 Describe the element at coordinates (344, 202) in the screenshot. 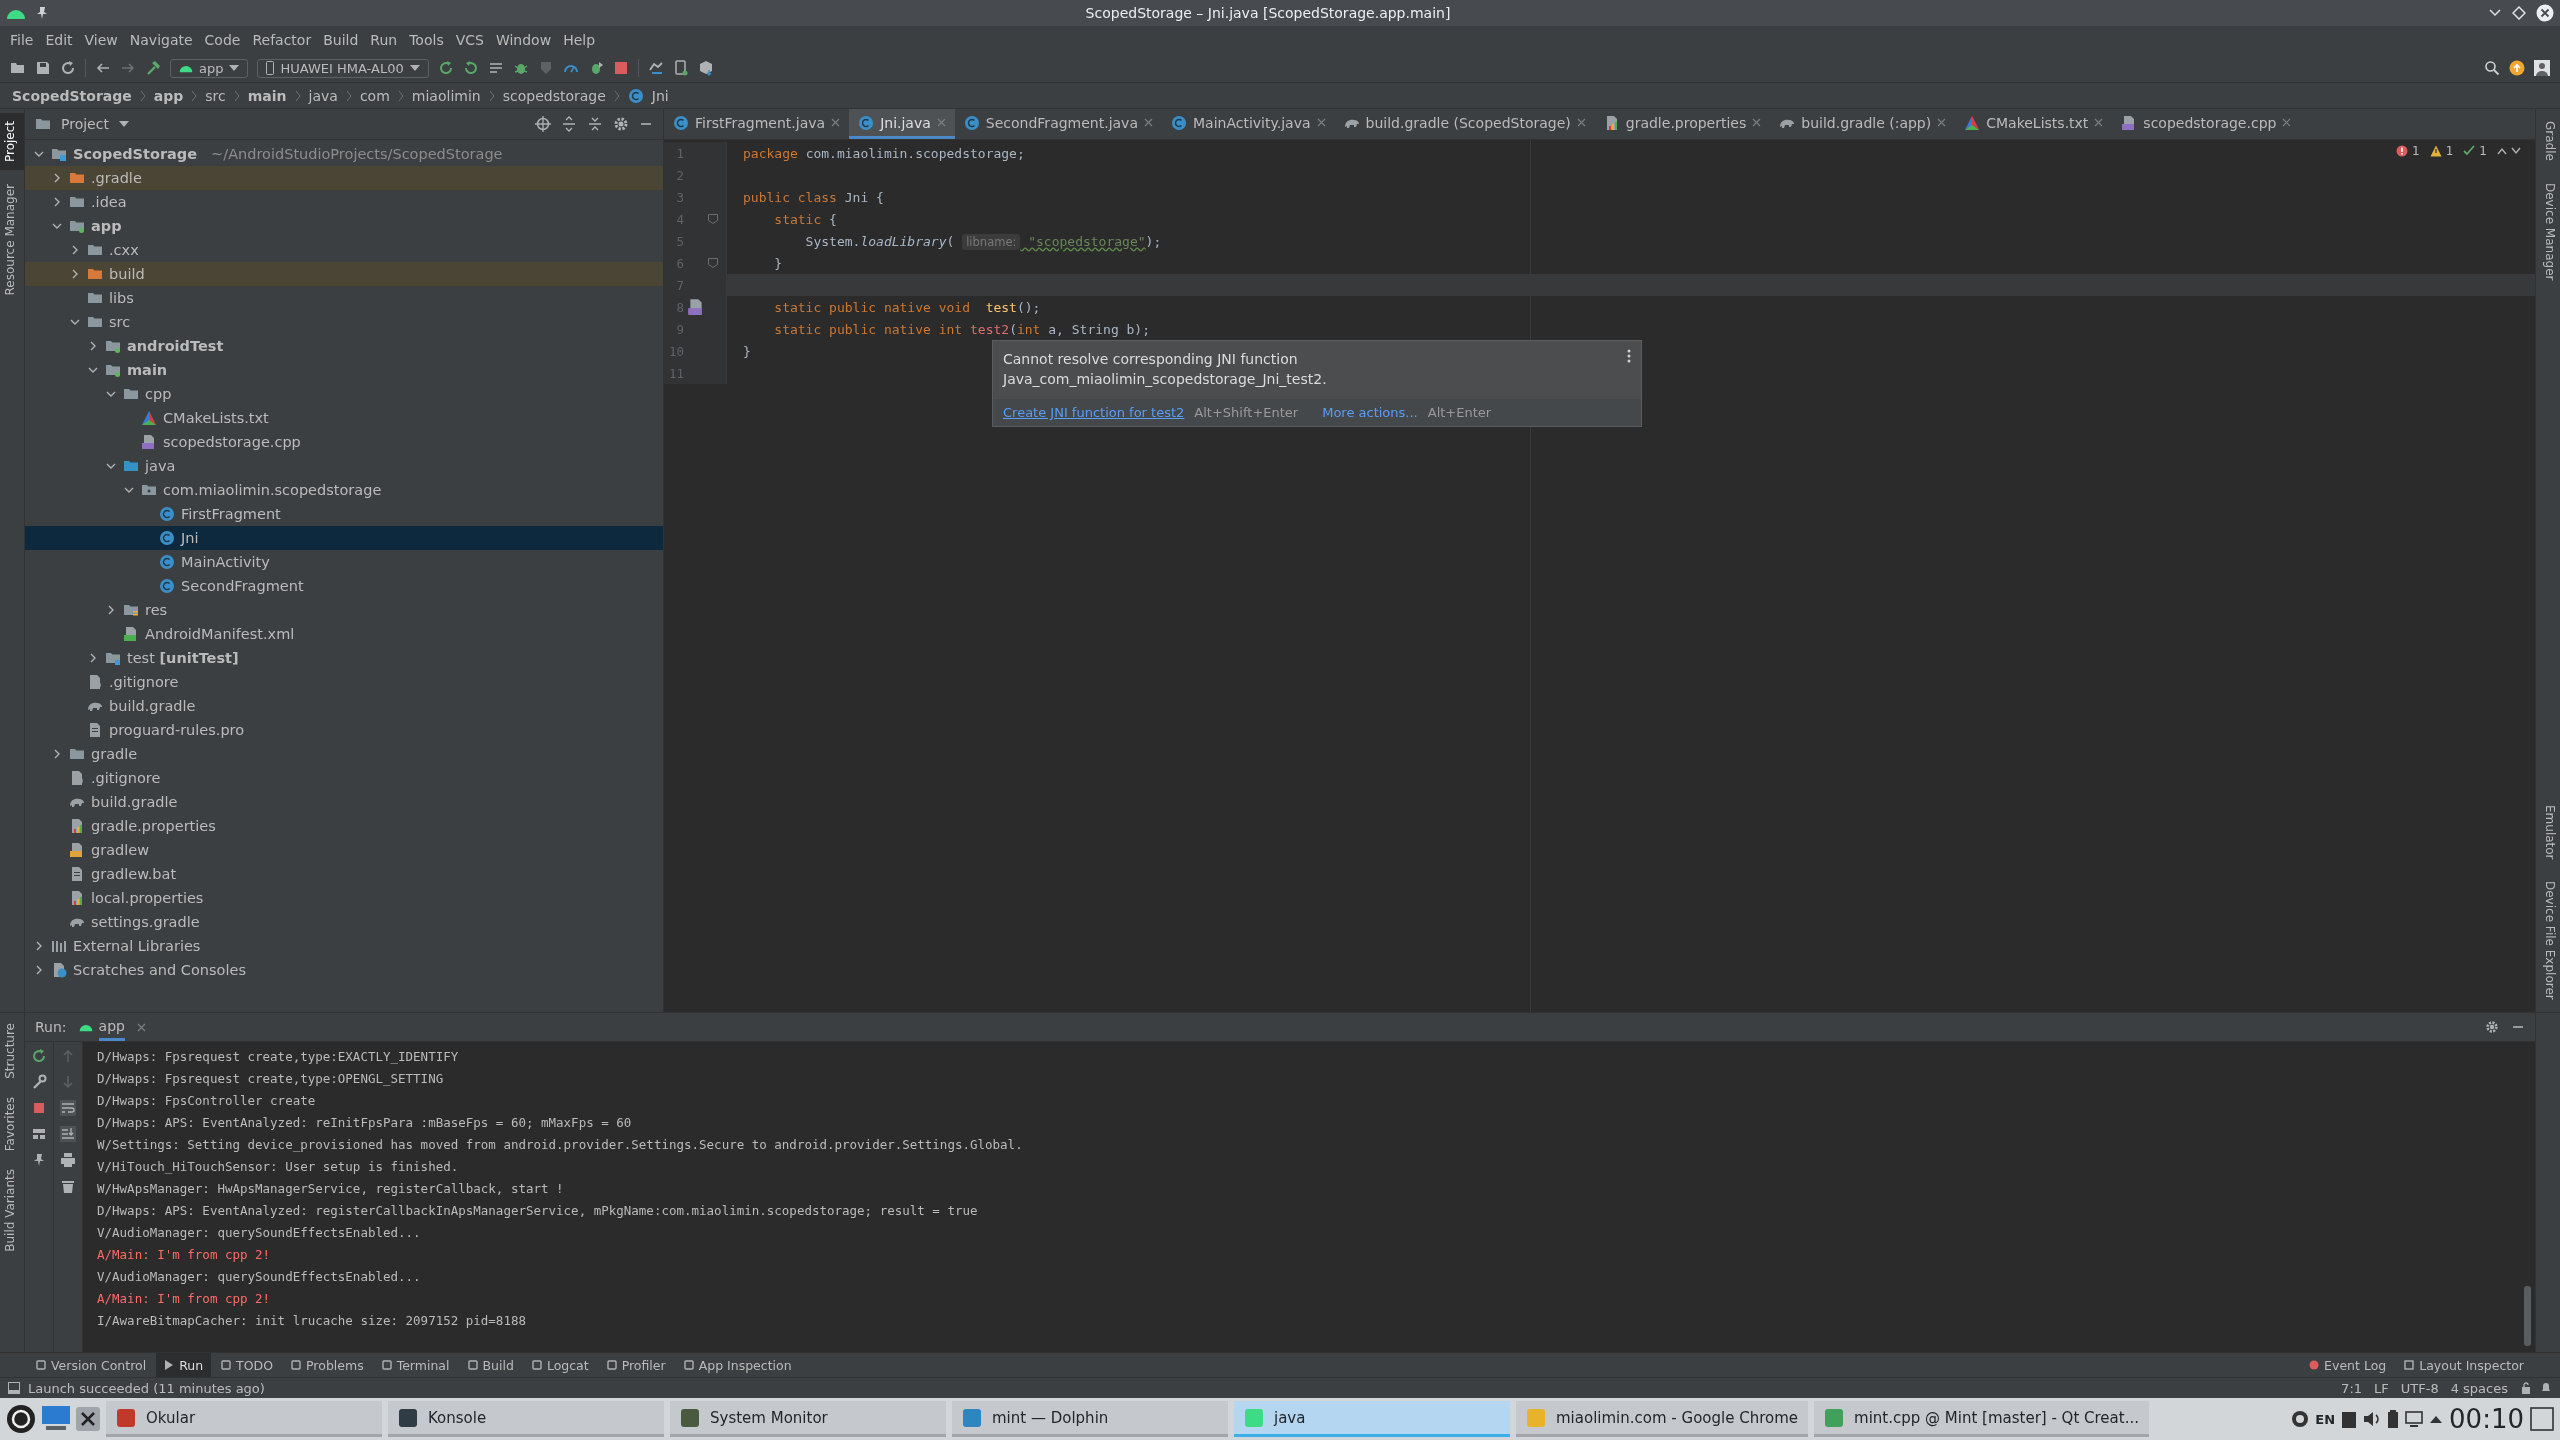

I see `tree-item: .idea` at that location.